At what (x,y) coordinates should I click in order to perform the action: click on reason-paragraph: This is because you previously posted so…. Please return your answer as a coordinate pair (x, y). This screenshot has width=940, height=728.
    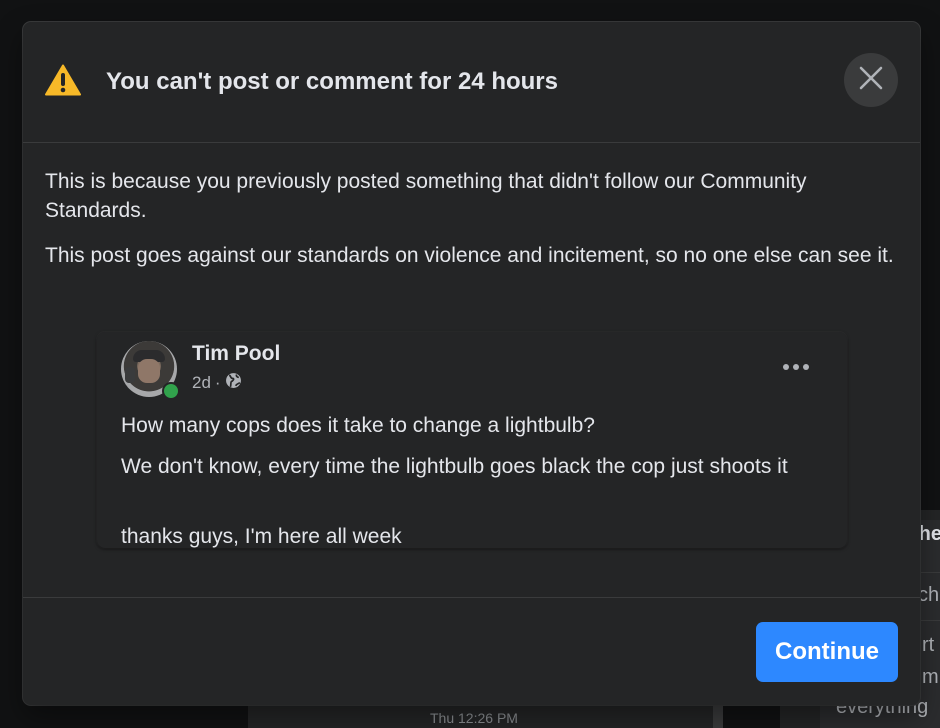
    Looking at the image, I should click on (426, 196).